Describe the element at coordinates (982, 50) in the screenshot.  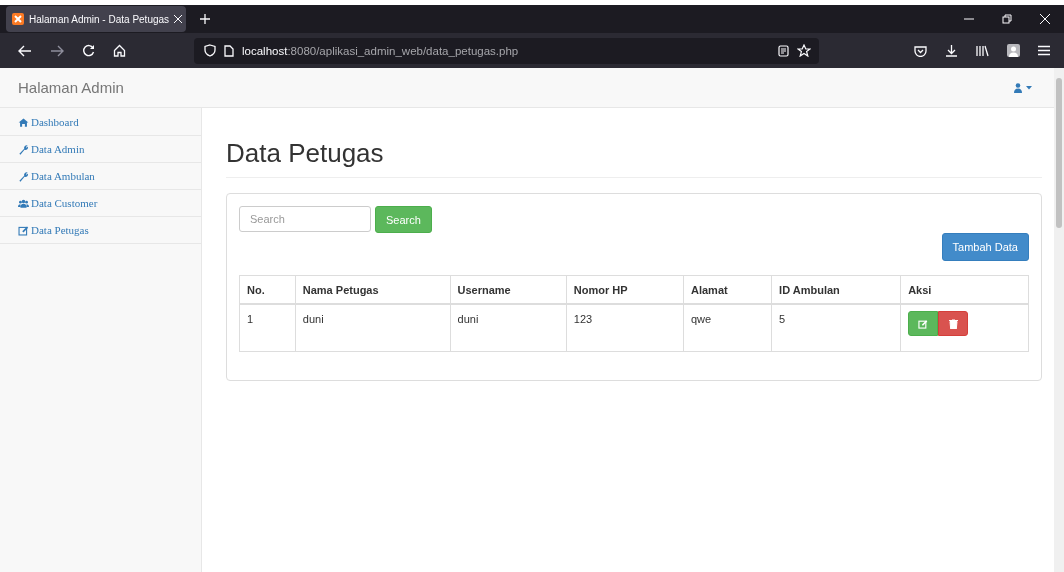
I see `library-icon` at that location.